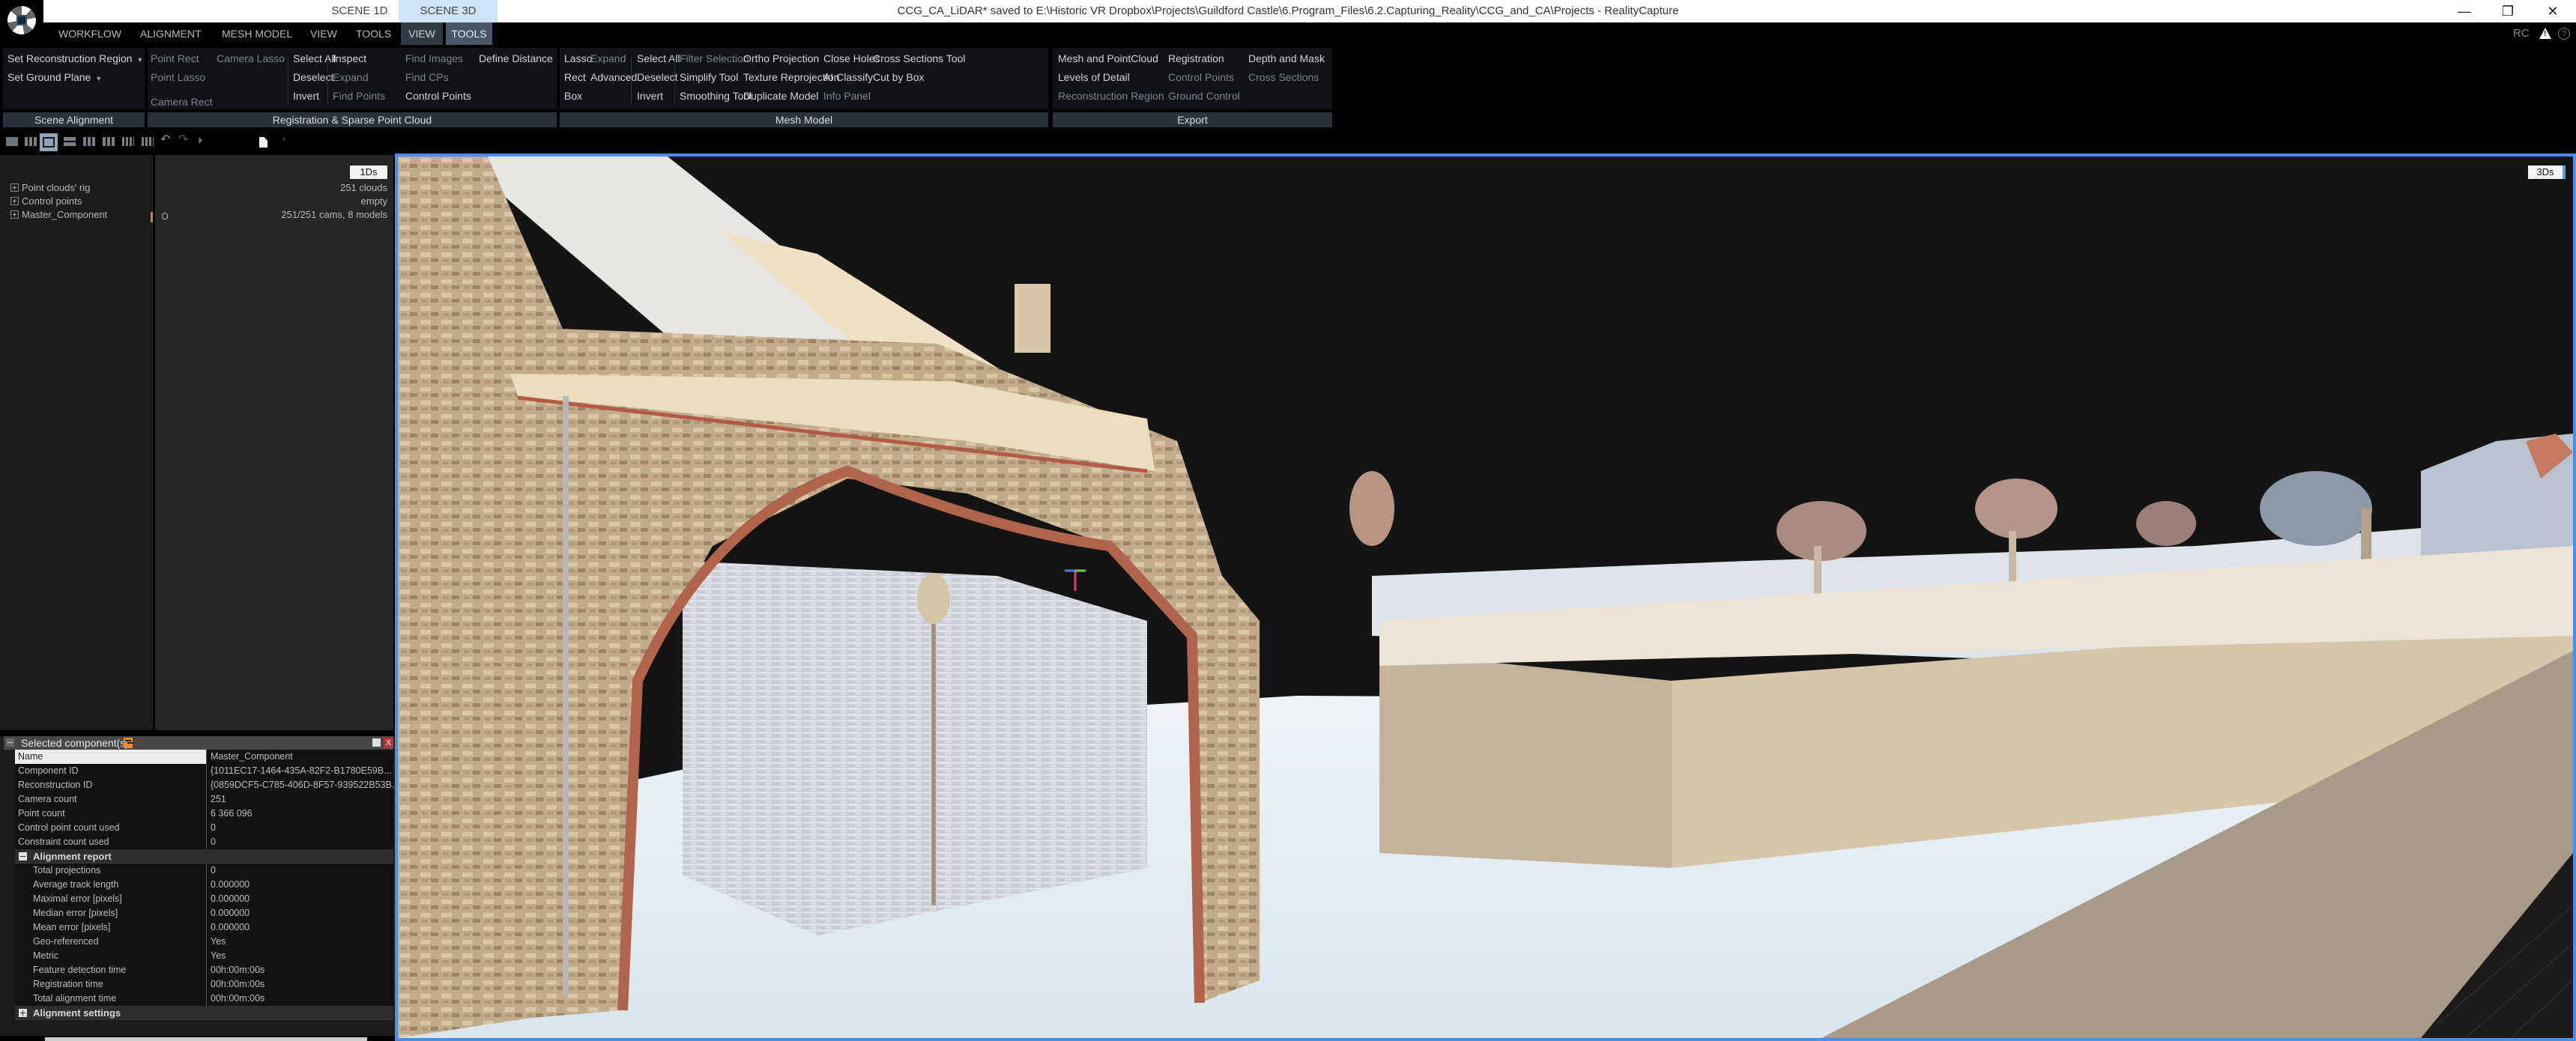 This screenshot has width=2576, height=1041. What do you see at coordinates (1108, 58) in the screenshot?
I see `export-mesh-pointcloud-button: Mesh and PointCloud` at bounding box center [1108, 58].